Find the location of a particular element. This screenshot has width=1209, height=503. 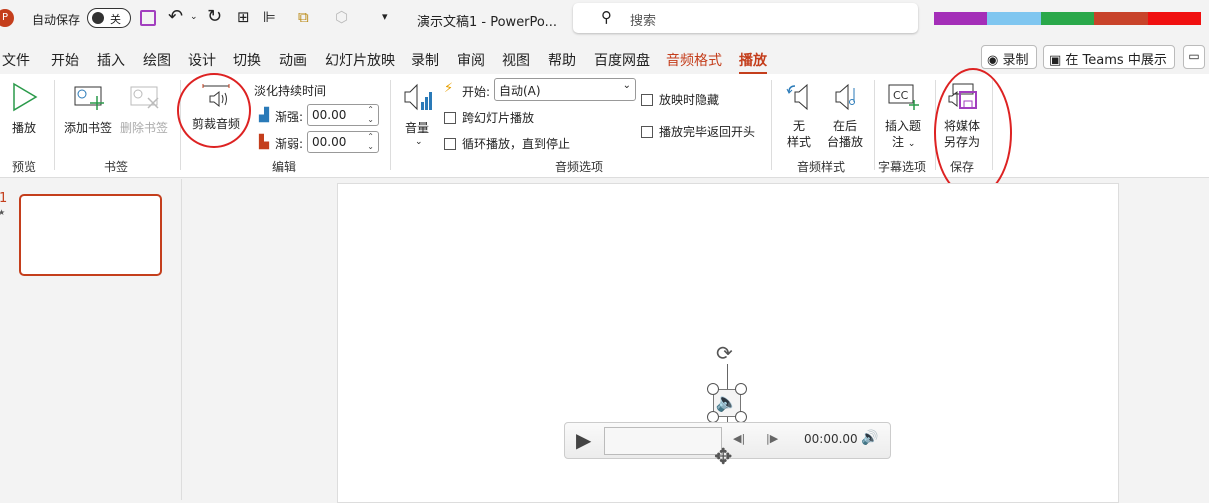

rewind-after-playing-checkbox: 播放完毕返回开头 is located at coordinates (698, 131).